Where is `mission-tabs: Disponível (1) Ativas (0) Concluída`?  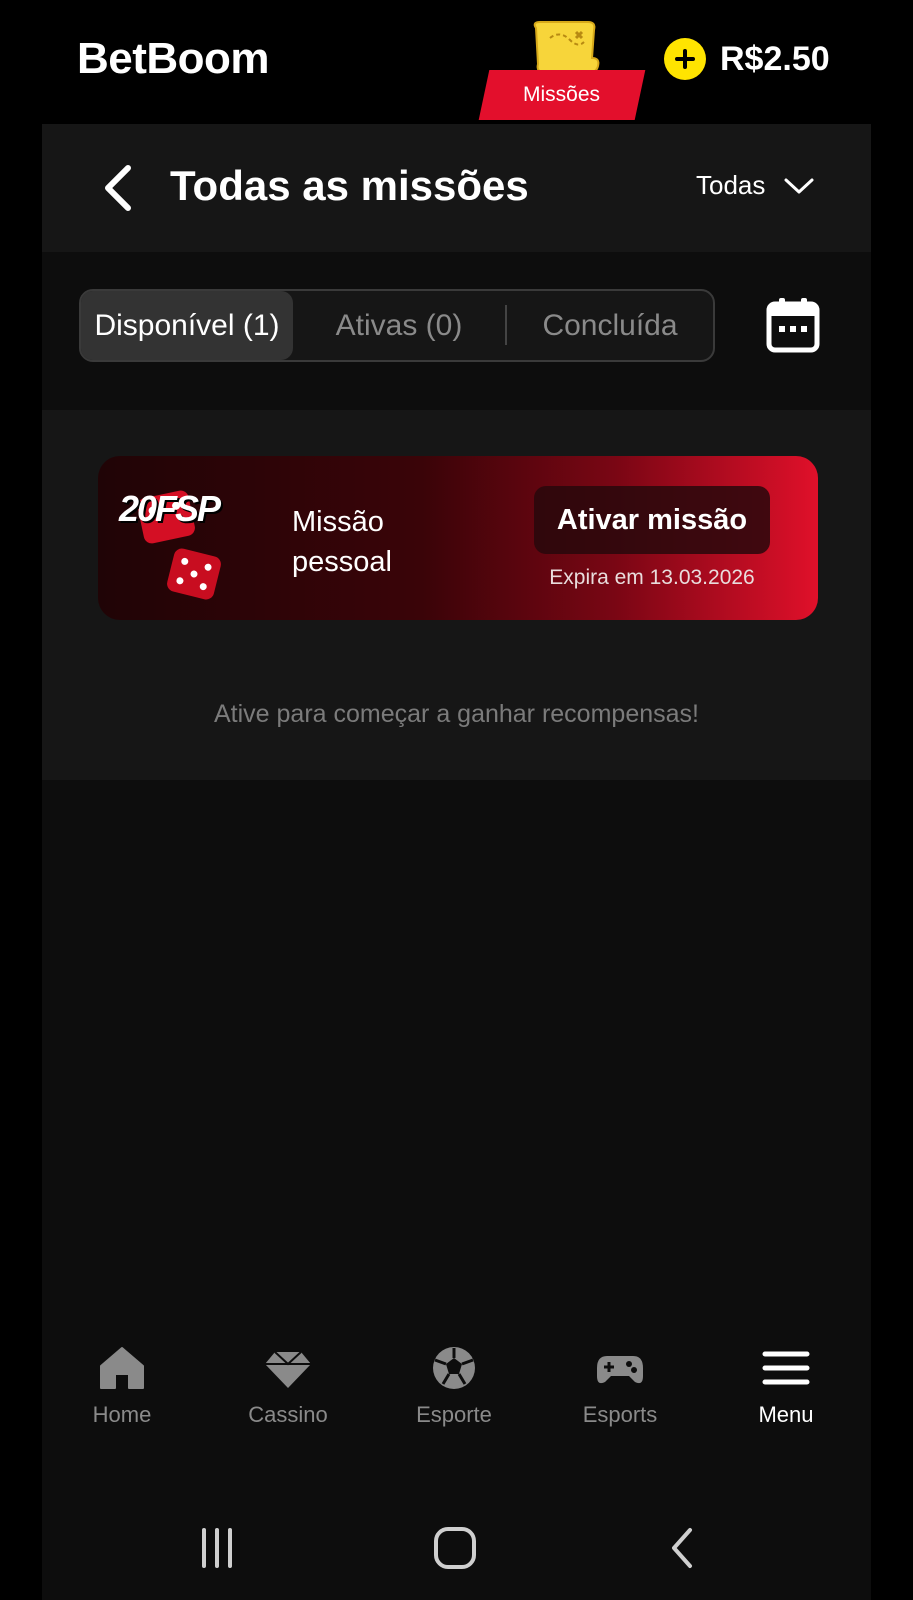
mission-tabs: Disponível (1) Ativas (0) Concluída is located at coordinates (397, 325).